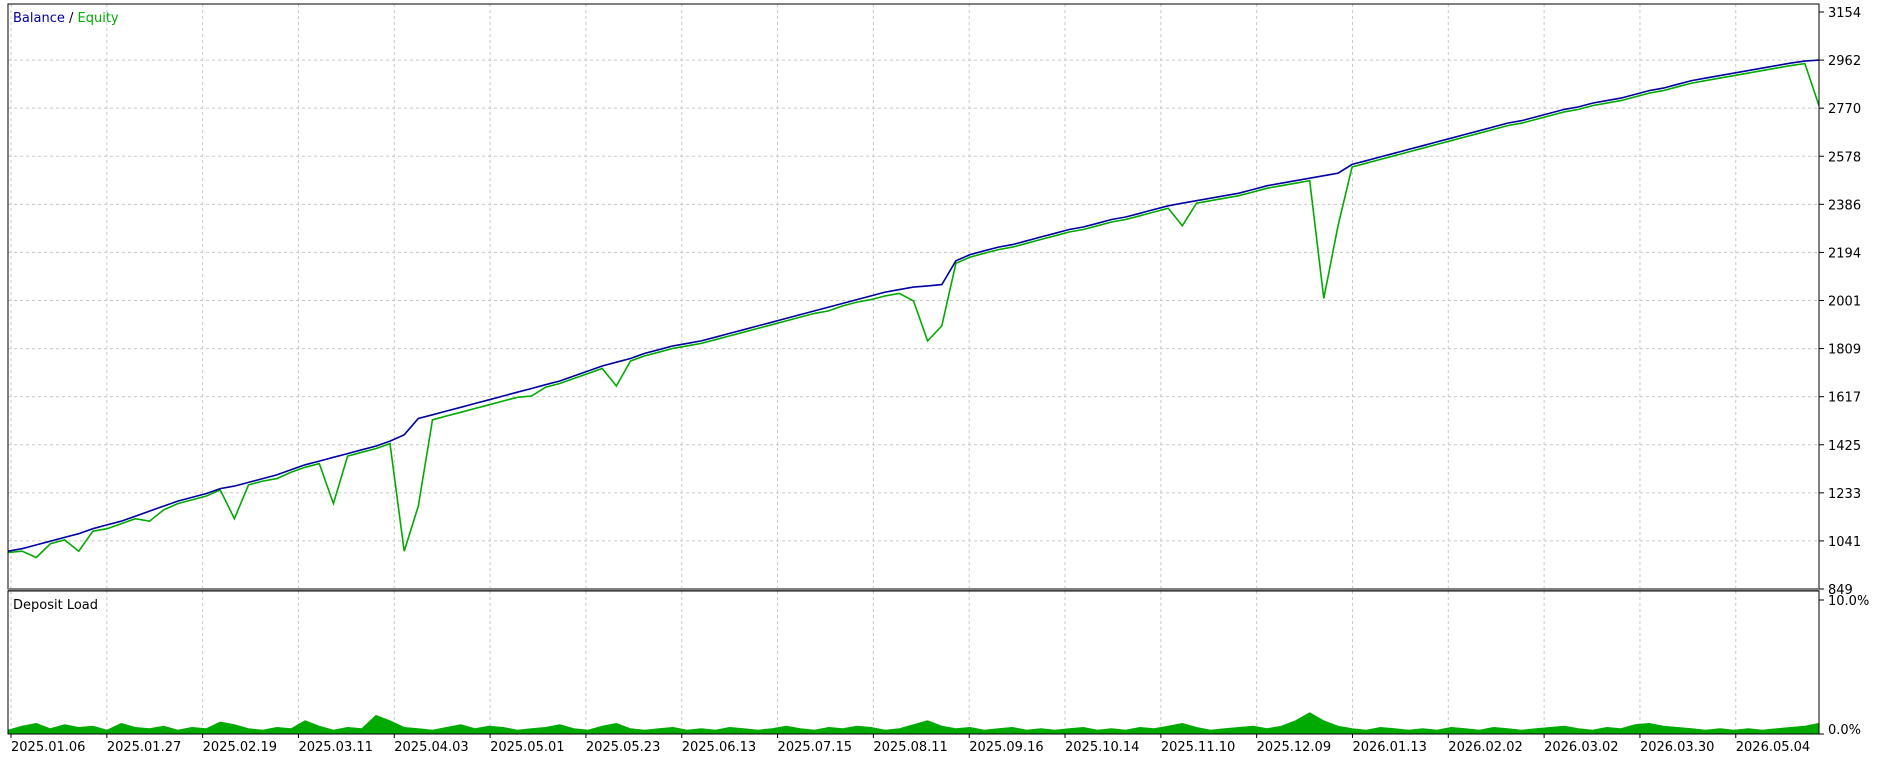 The width and height of the screenshot is (1879, 760). Describe the element at coordinates (1102, 747) in the screenshot. I see `x-tick-label: 2025.10.14` at that location.